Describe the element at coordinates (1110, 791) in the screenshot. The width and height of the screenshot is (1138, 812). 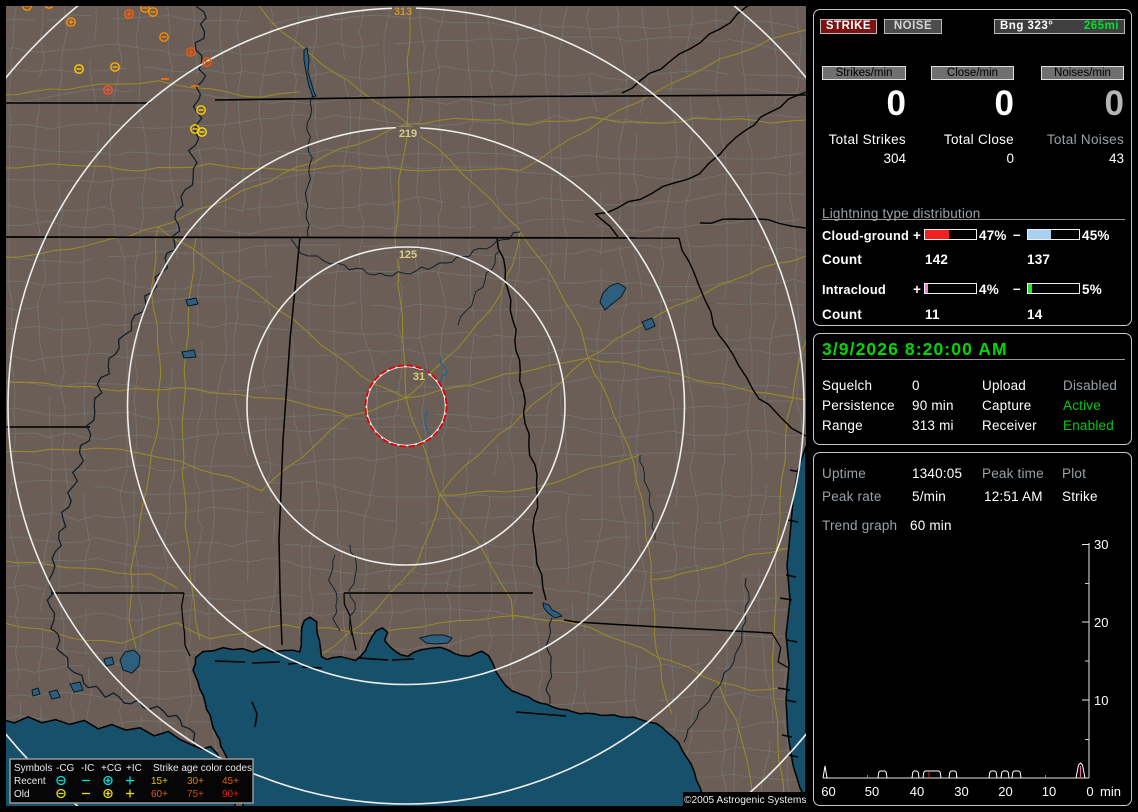
I see `svg-text: min` at that location.